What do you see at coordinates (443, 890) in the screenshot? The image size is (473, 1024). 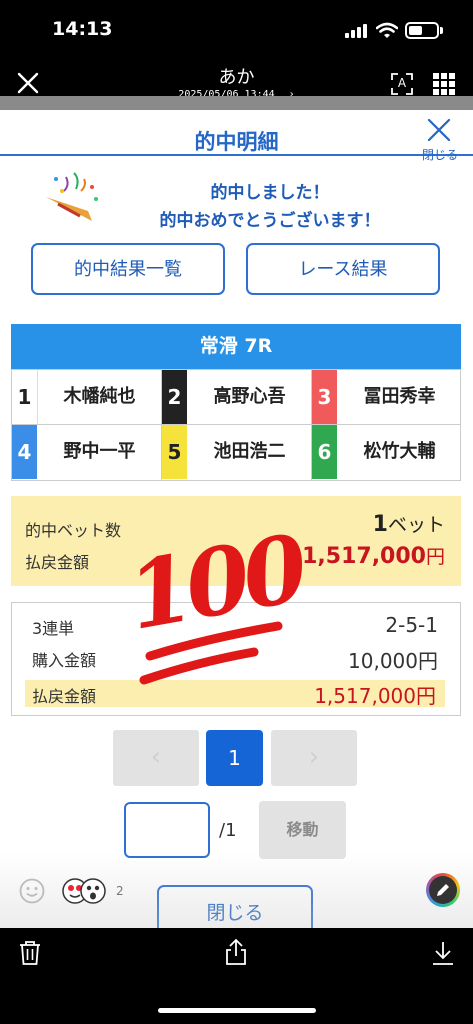 I see `edit-icon` at bounding box center [443, 890].